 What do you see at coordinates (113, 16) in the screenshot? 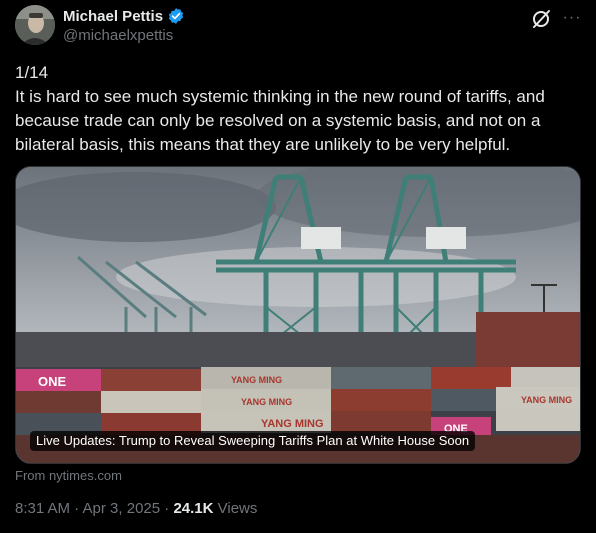
I see `author-display-name: Michael Pettis` at bounding box center [113, 16].